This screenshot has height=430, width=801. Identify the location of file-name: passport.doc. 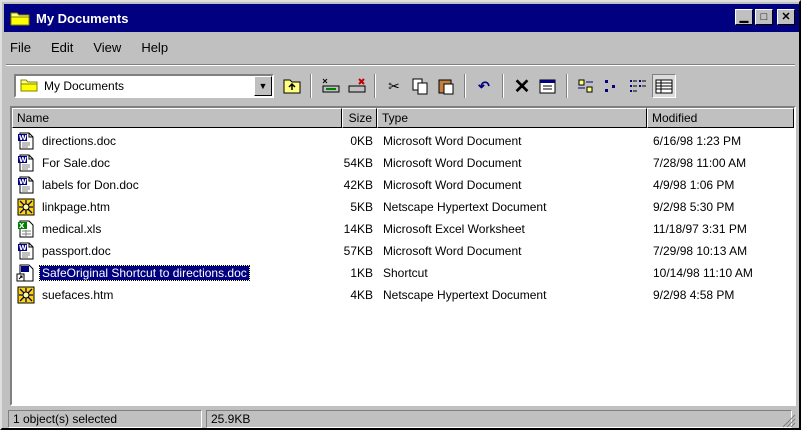
(76, 251).